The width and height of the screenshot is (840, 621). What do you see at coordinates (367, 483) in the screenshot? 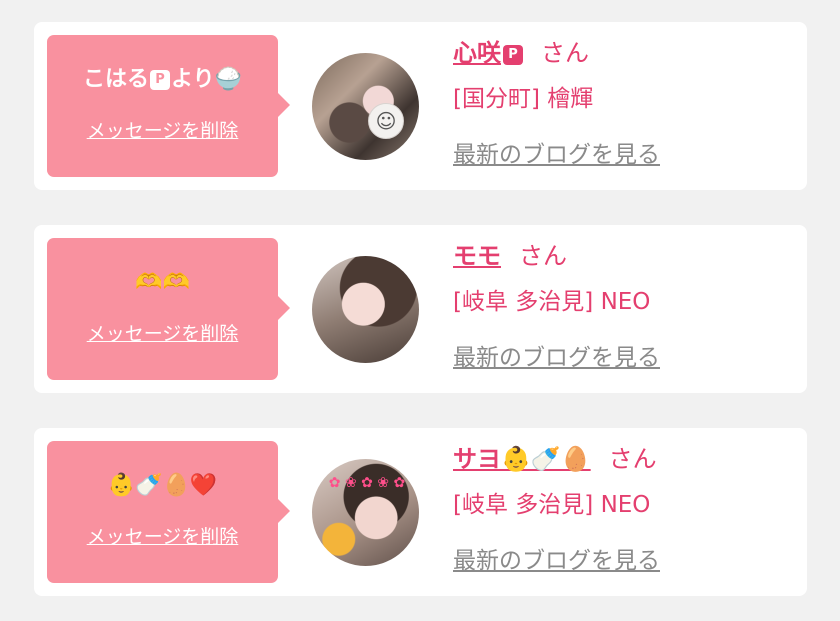
I see `flower-crown-icon: ✿ ❀ ✿ ❀ ✿` at bounding box center [367, 483].